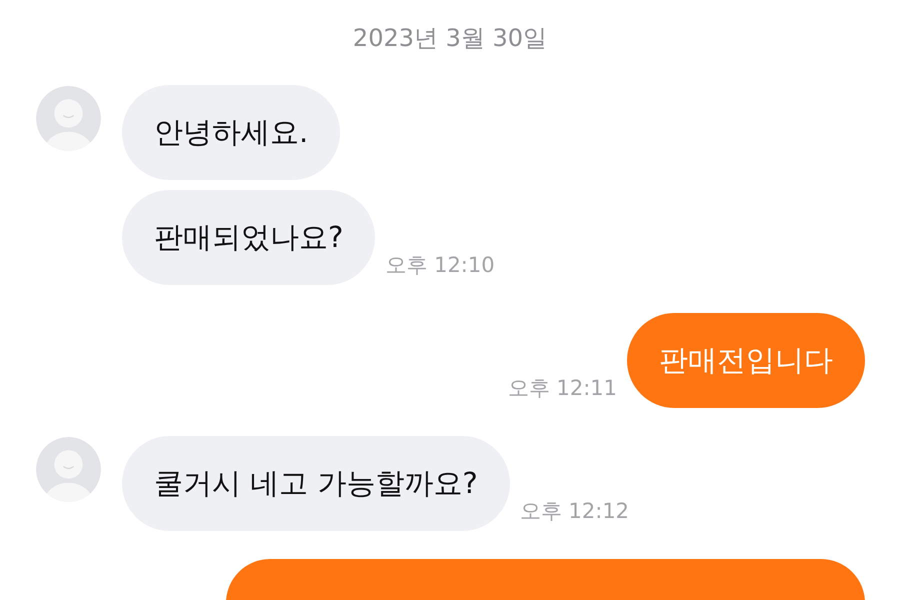 The image size is (900, 600). What do you see at coordinates (316, 483) in the screenshot?
I see `message-bubble: 쿨거시 네고 가능할까요?` at bounding box center [316, 483].